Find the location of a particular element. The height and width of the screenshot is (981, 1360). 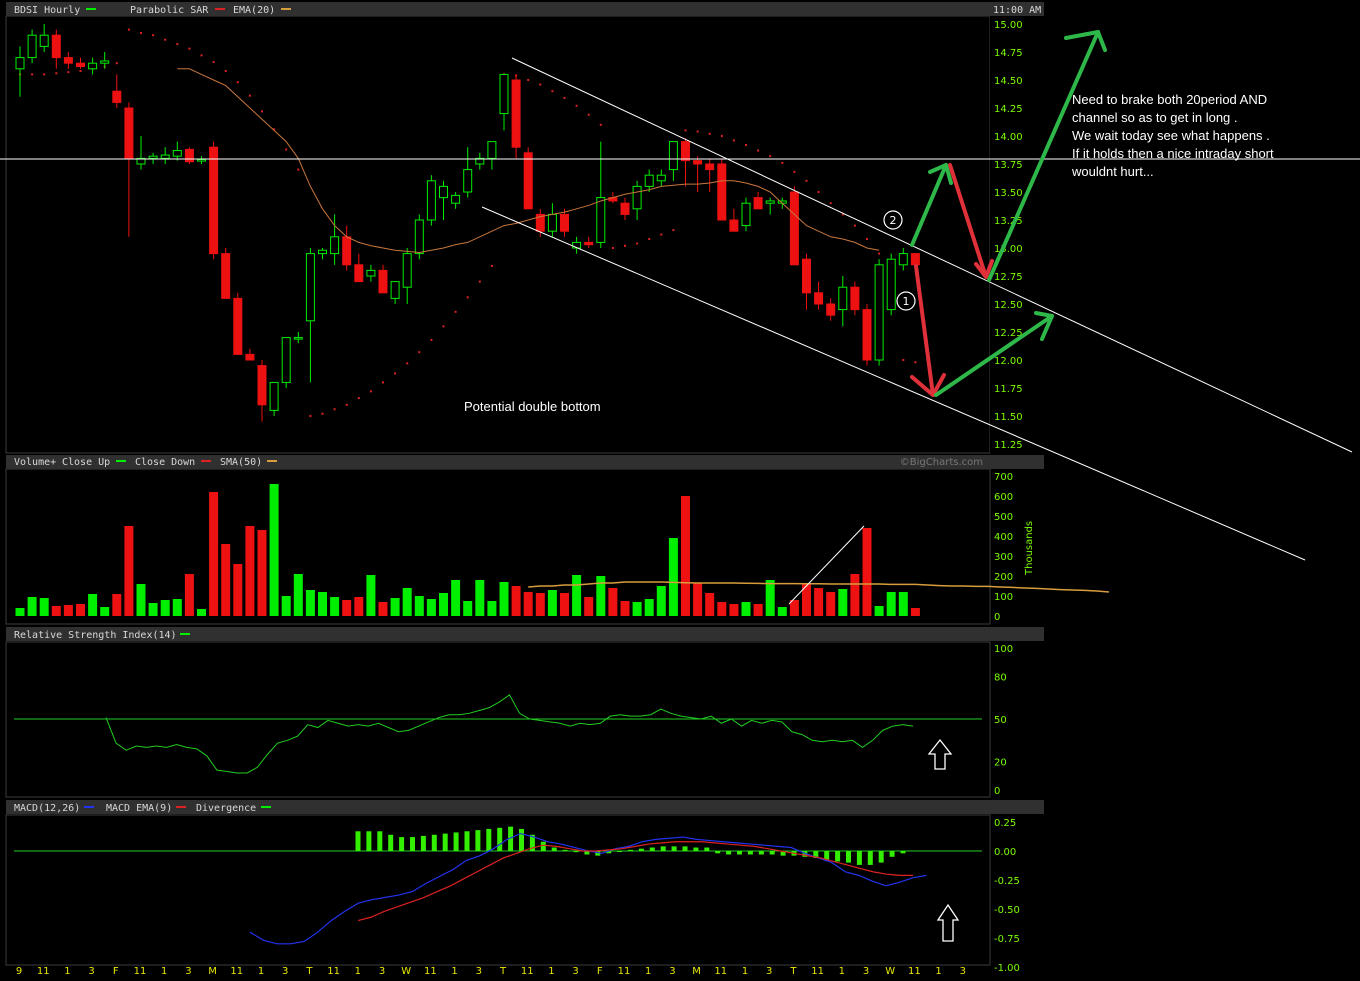

sar-label: Parabolic SAR is located at coordinates (169, 10).